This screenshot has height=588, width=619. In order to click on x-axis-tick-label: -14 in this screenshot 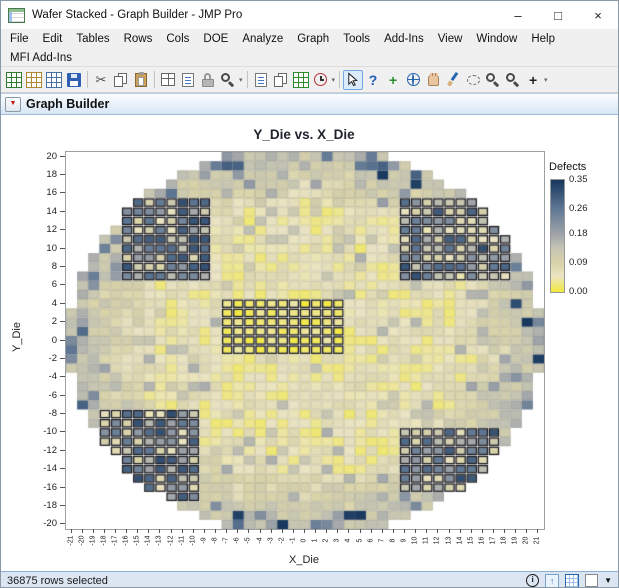, I will do `click(148, 540)`.